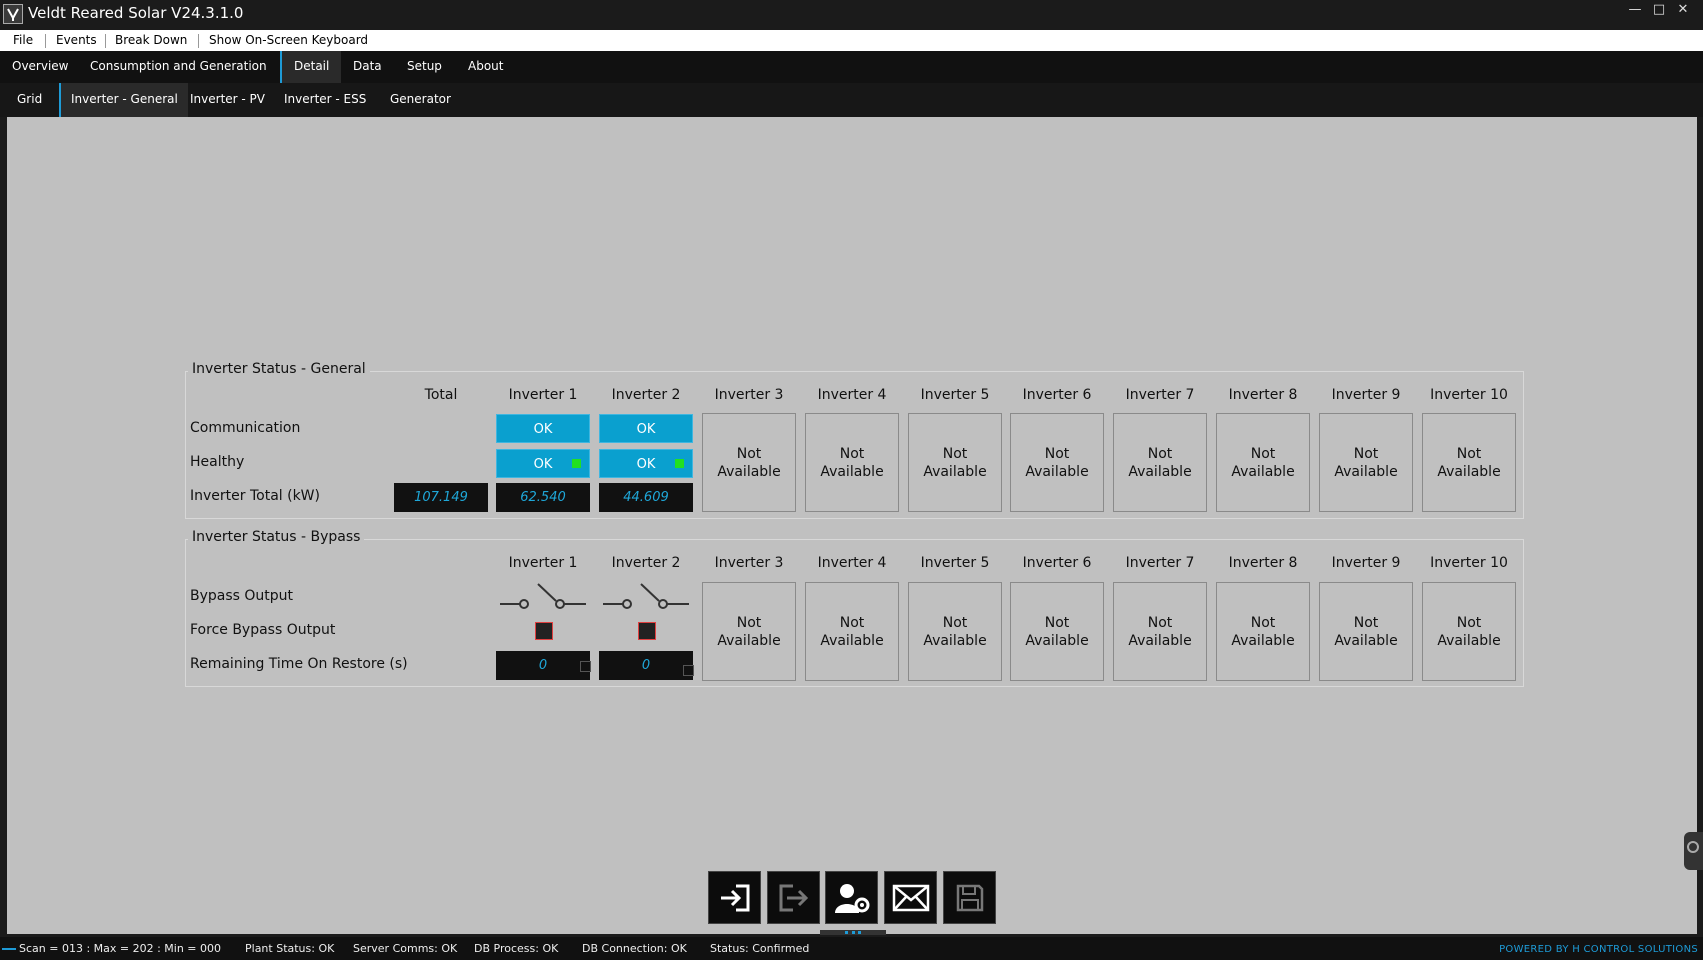 The height and width of the screenshot is (960, 1703). Describe the element at coordinates (646, 665) in the screenshot. I see `remaining-time-inverter-2: 0` at that location.